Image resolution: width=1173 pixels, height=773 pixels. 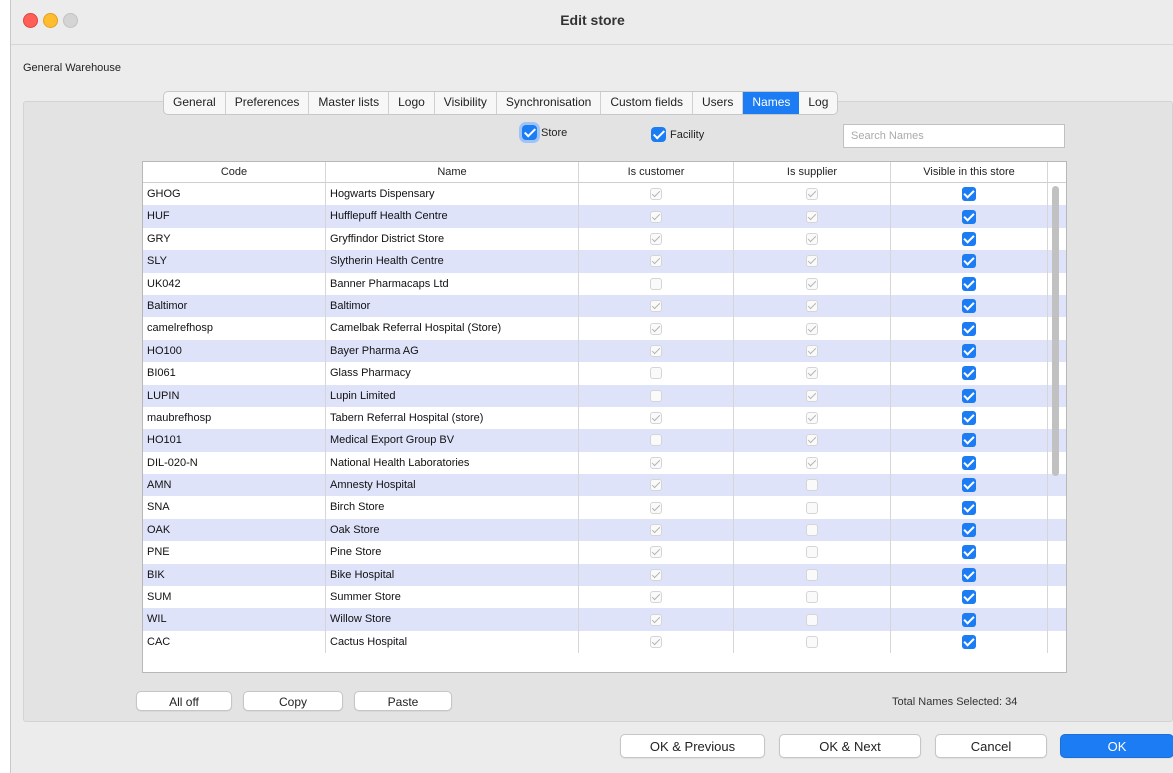 I want to click on tab-users: Users, so click(x=718, y=103).